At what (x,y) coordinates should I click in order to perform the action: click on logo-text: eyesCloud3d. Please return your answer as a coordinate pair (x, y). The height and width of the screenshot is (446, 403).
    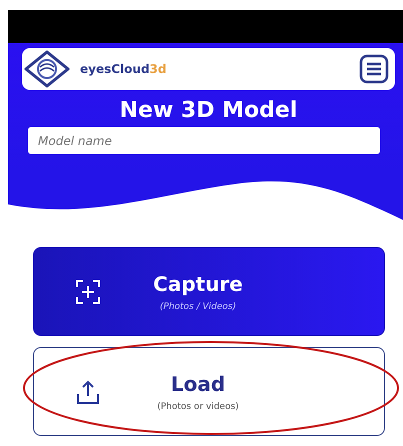
    Looking at the image, I should click on (123, 69).